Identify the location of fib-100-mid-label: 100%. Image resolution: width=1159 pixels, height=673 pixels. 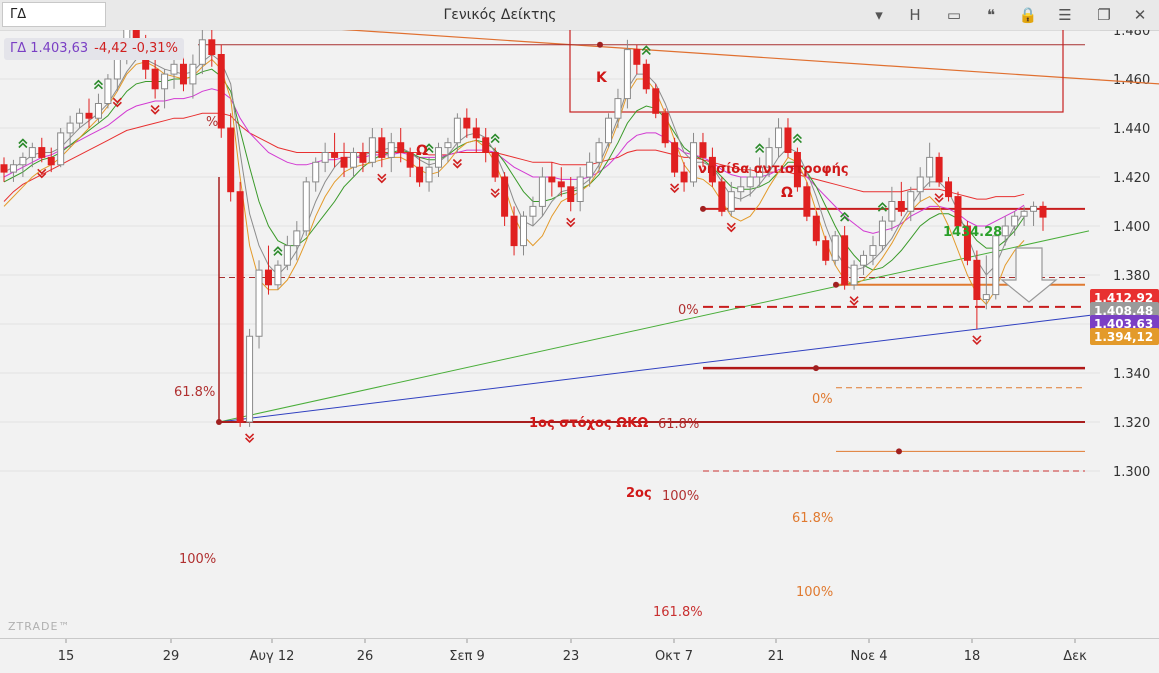
(680, 496).